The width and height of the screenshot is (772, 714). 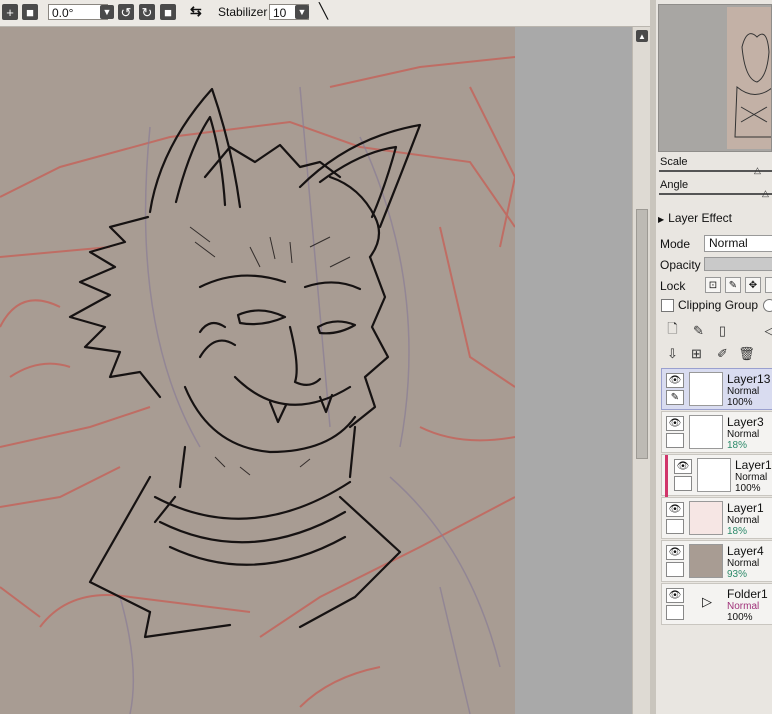 I want to click on layer-name: Layer4, so click(x=745, y=551).